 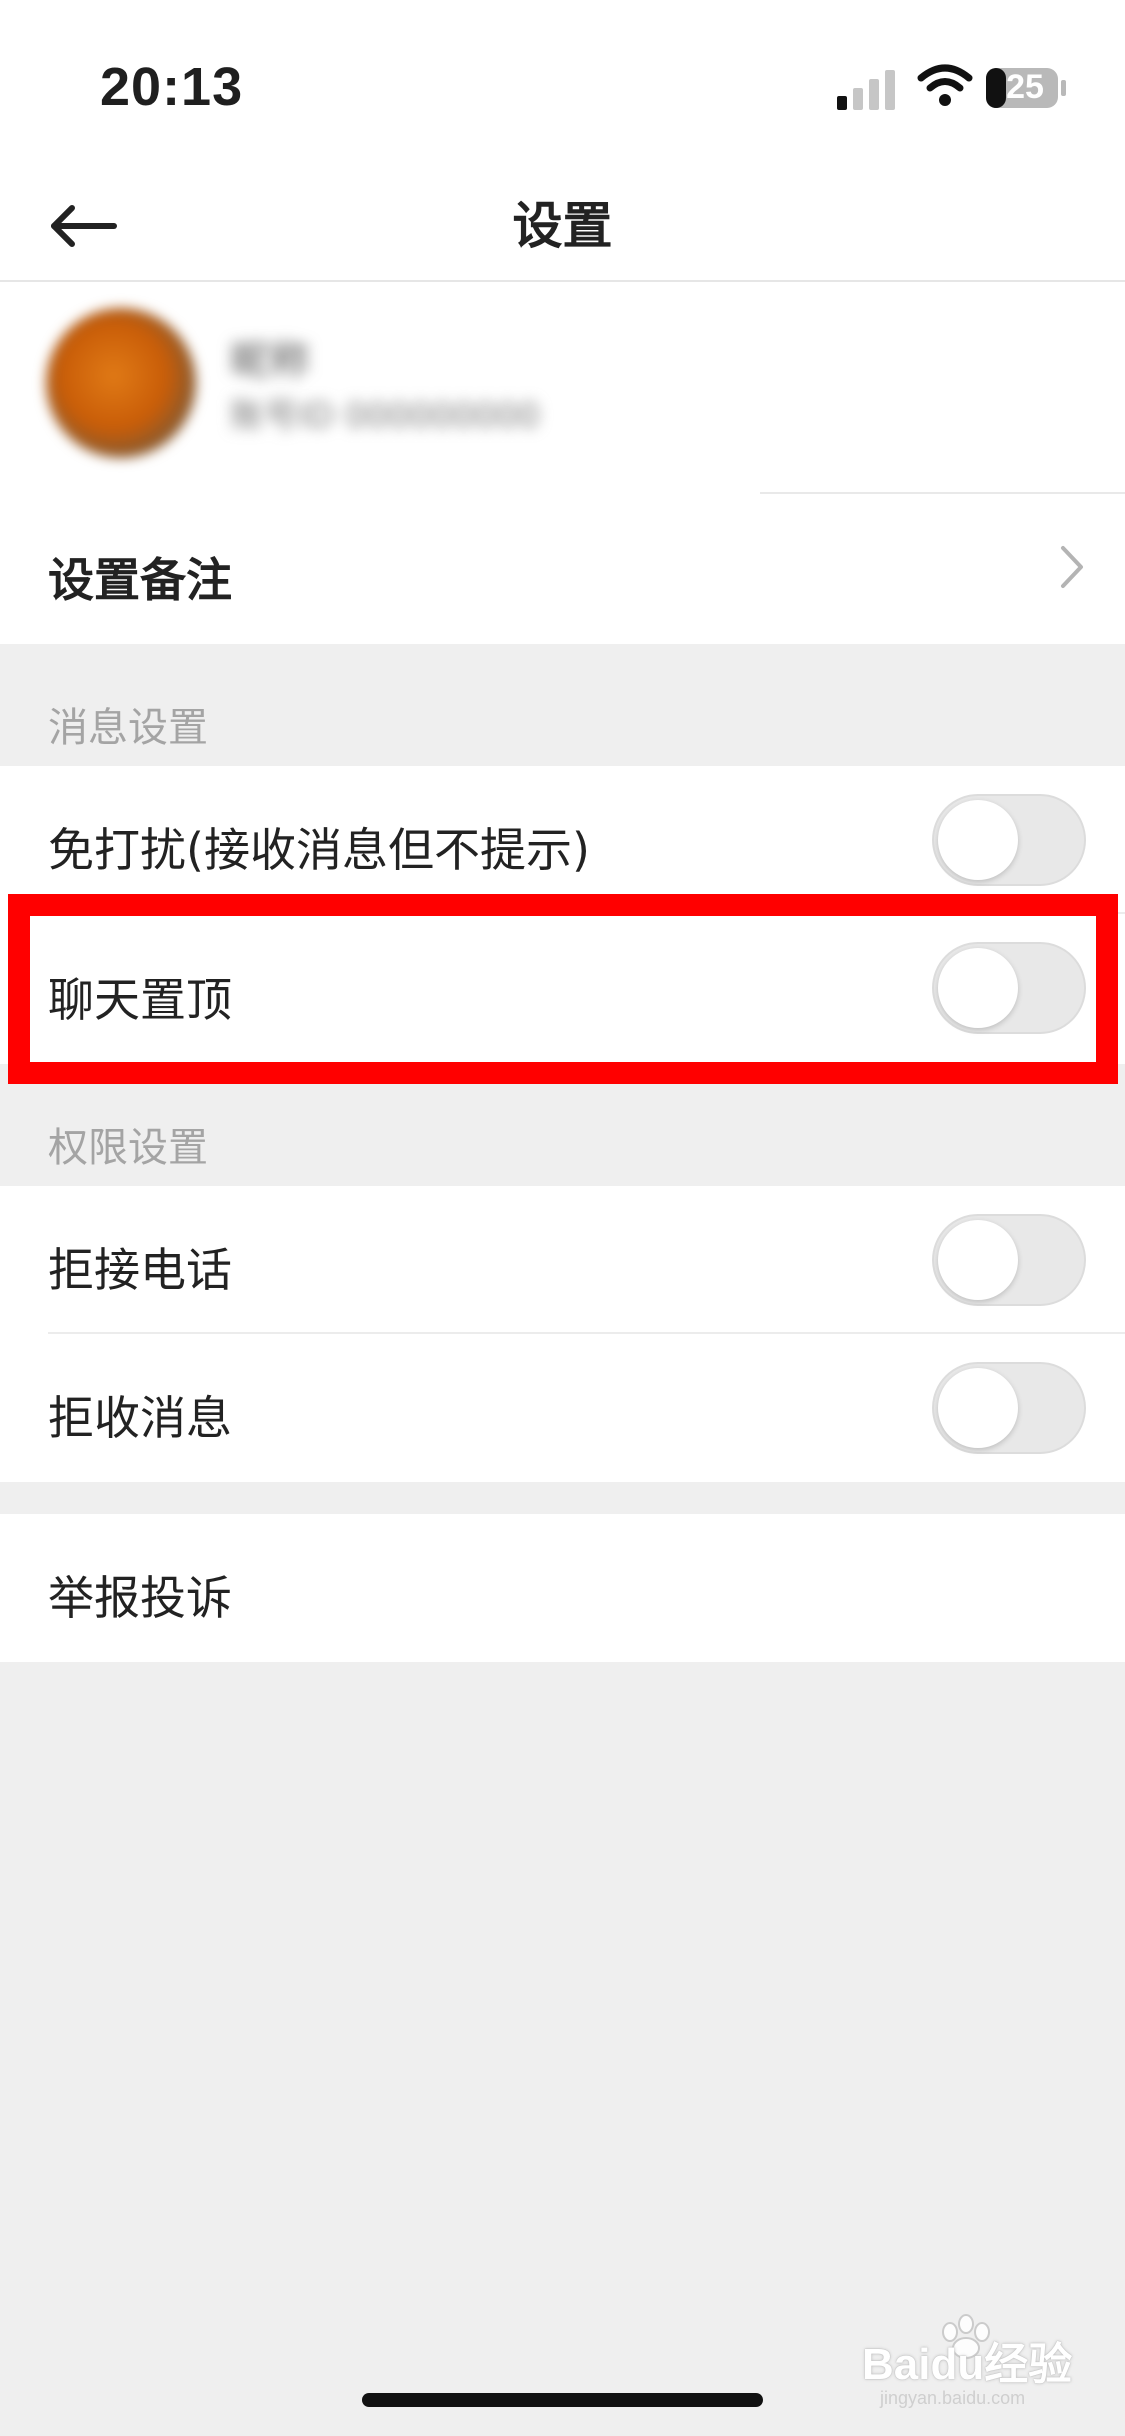 What do you see at coordinates (562, 2400) in the screenshot?
I see `home-indicator` at bounding box center [562, 2400].